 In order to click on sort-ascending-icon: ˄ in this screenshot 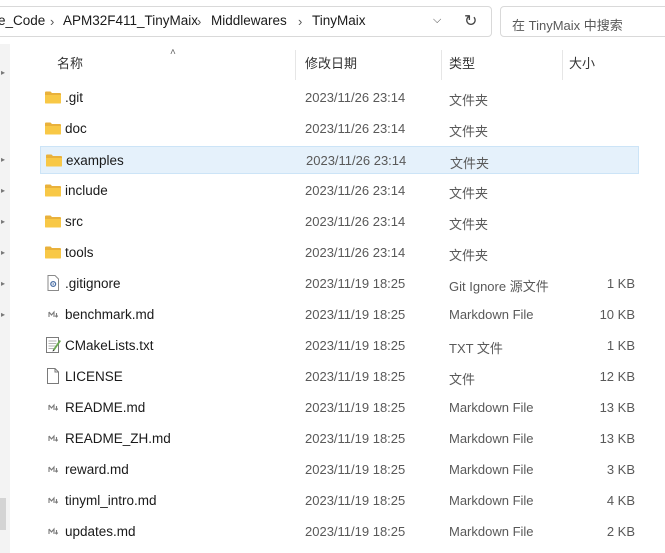, I will do `click(173, 52)`.